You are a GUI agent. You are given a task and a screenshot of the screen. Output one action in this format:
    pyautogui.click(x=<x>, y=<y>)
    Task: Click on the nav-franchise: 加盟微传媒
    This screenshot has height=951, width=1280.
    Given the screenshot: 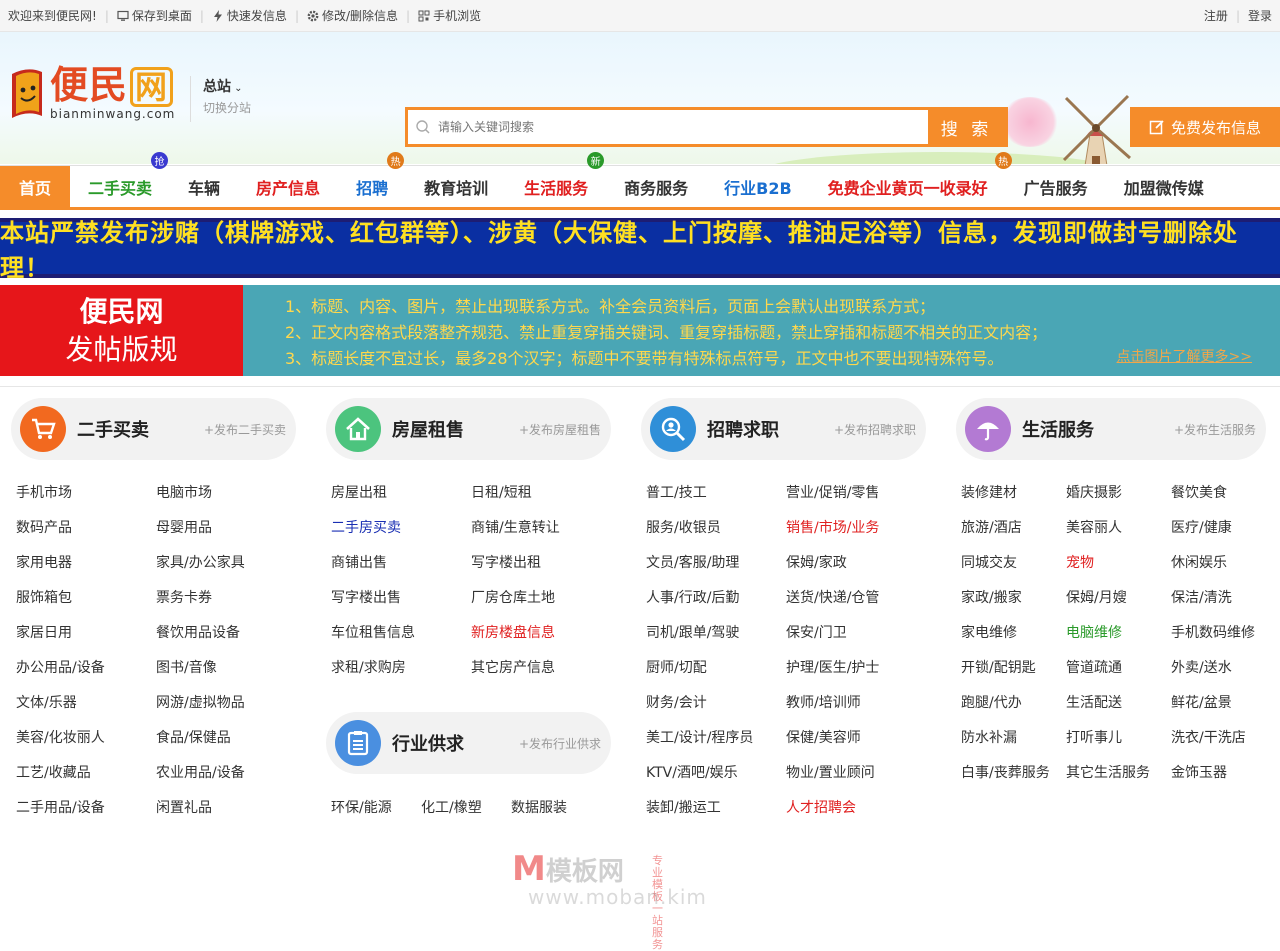 What is the action you would take?
    pyautogui.click(x=1164, y=187)
    